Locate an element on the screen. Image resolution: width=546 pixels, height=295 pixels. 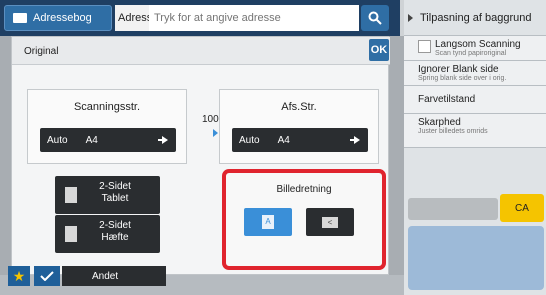
ratio-arrow-icon is located at coordinates (215, 133).